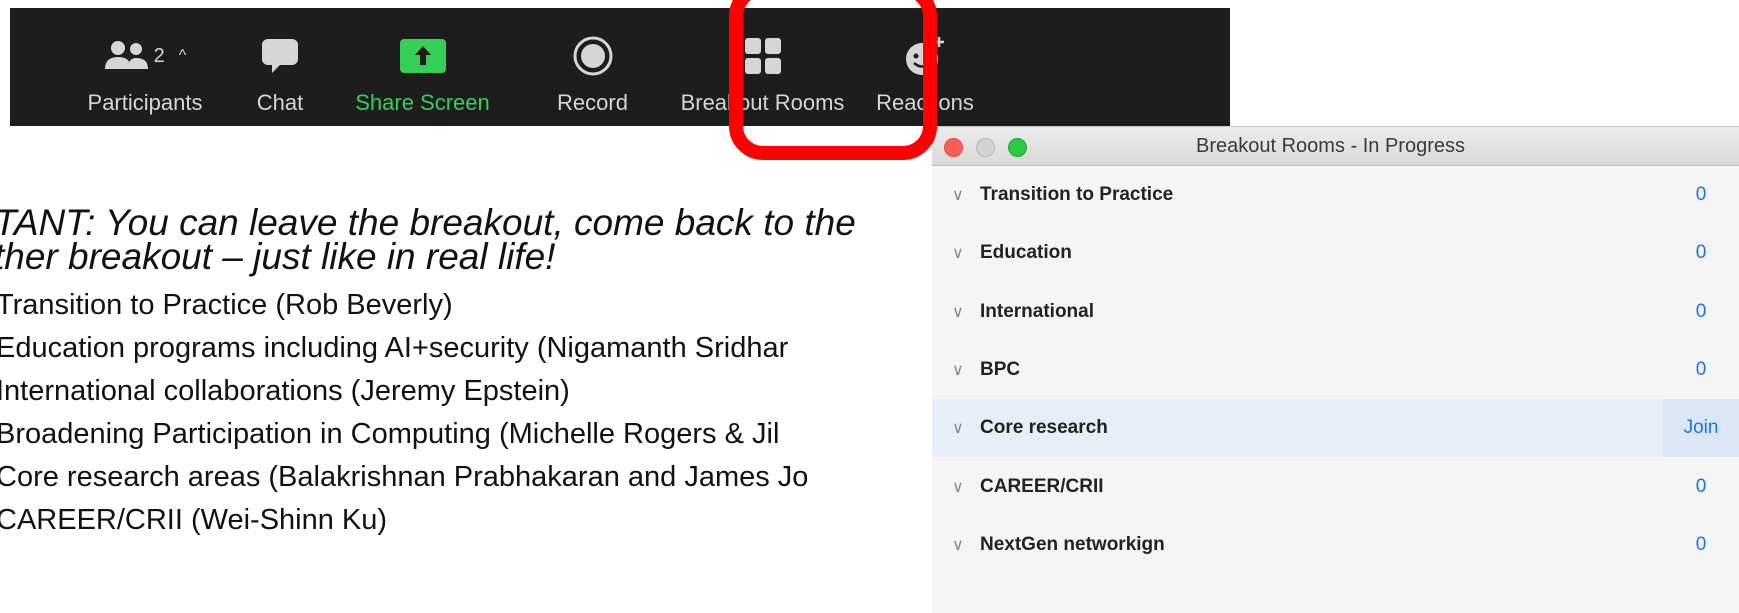 Image resolution: width=1739 pixels, height=613 pixels. What do you see at coordinates (280, 102) in the screenshot?
I see `chat-label: Chat` at bounding box center [280, 102].